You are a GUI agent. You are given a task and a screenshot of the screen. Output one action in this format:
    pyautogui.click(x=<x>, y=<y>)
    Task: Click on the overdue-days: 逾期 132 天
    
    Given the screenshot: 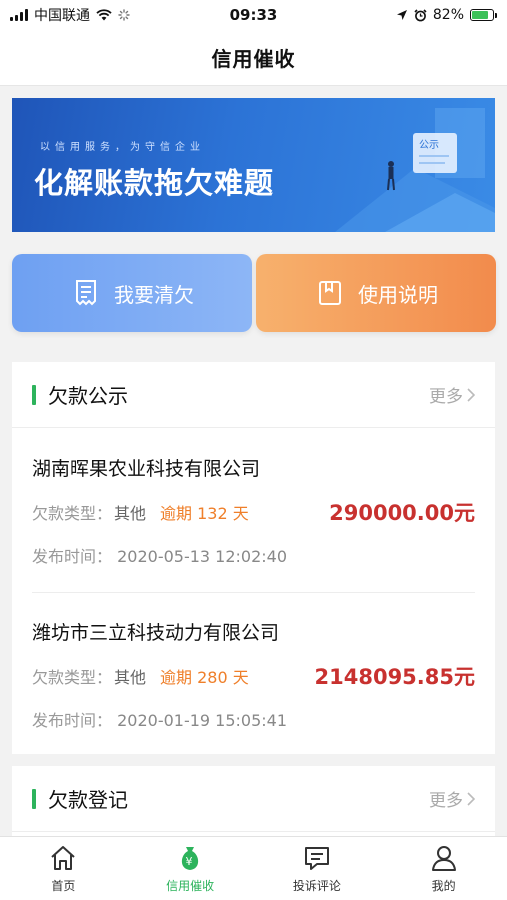 What is the action you would take?
    pyautogui.click(x=204, y=513)
    